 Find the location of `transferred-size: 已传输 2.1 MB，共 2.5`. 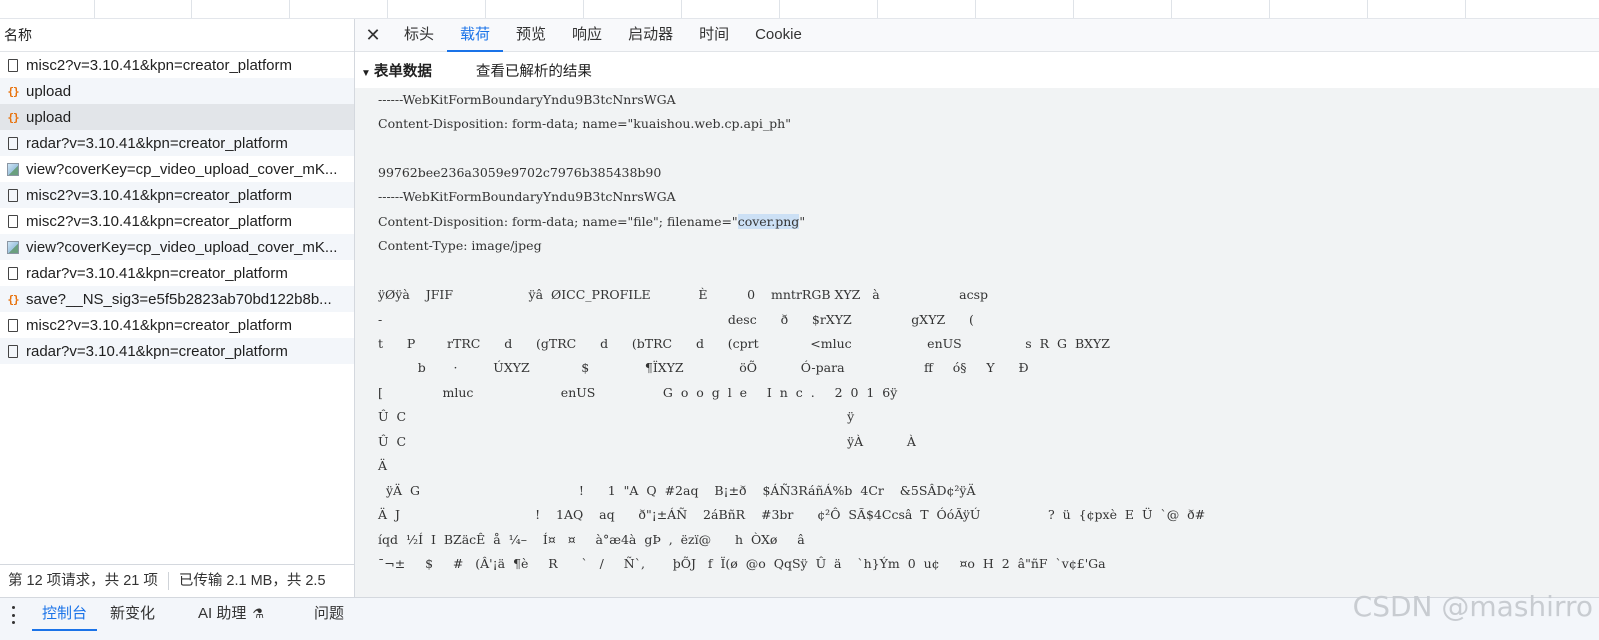

transferred-size: 已传输 2.1 MB，共 2.5 is located at coordinates (252, 581).